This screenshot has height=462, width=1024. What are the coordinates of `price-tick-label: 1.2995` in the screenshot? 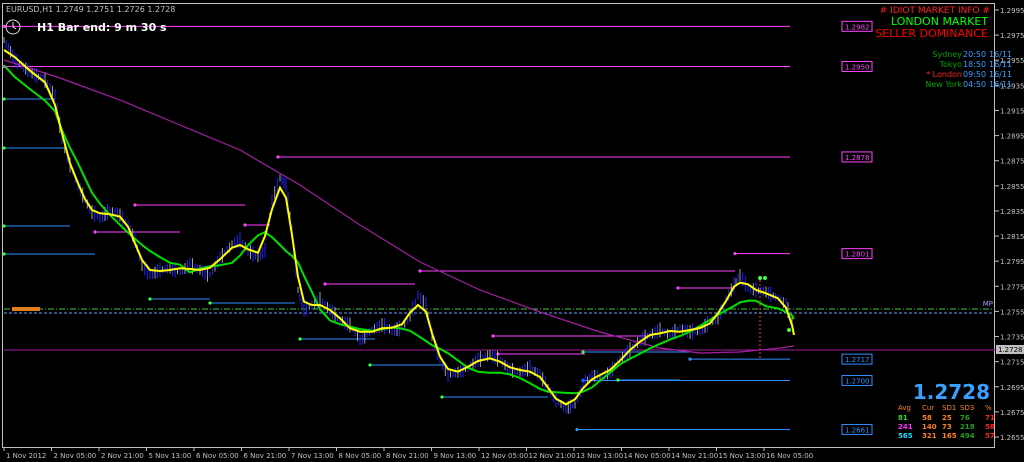 It's located at (1012, 11).